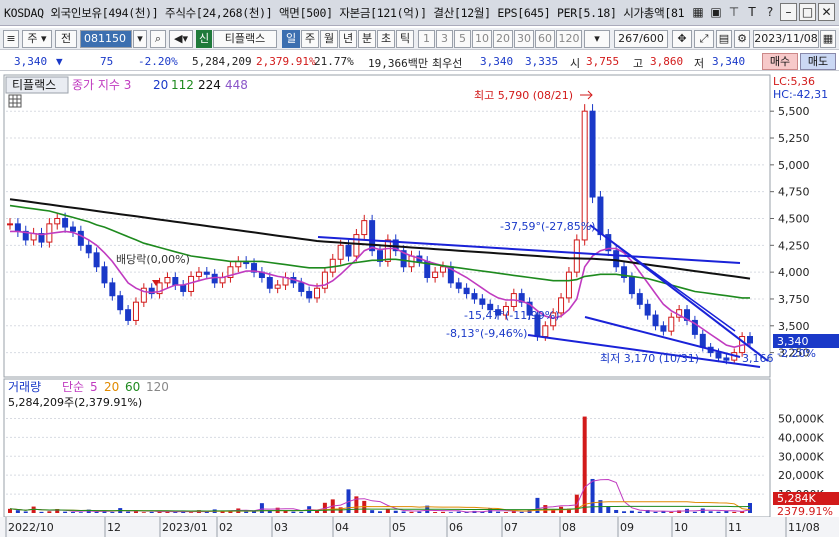  What do you see at coordinates (482, 39) in the screenshot?
I see `interval-10: 10` at bounding box center [482, 39].